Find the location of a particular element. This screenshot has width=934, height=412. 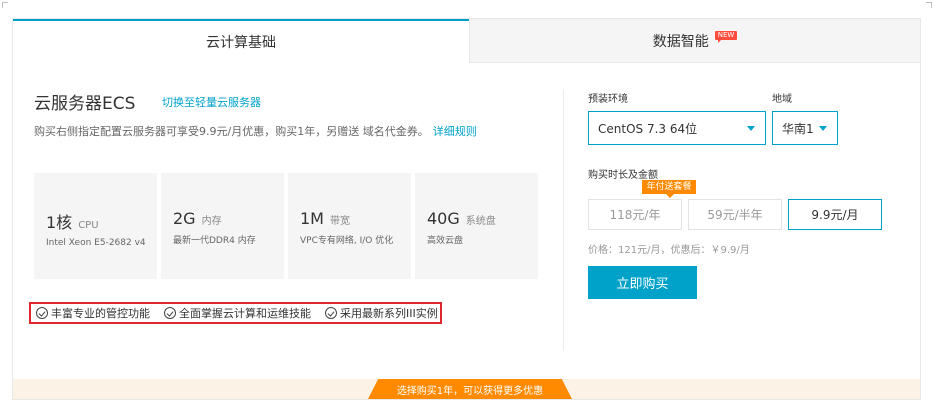

spec-unit: 系统盘 is located at coordinates (480, 221).